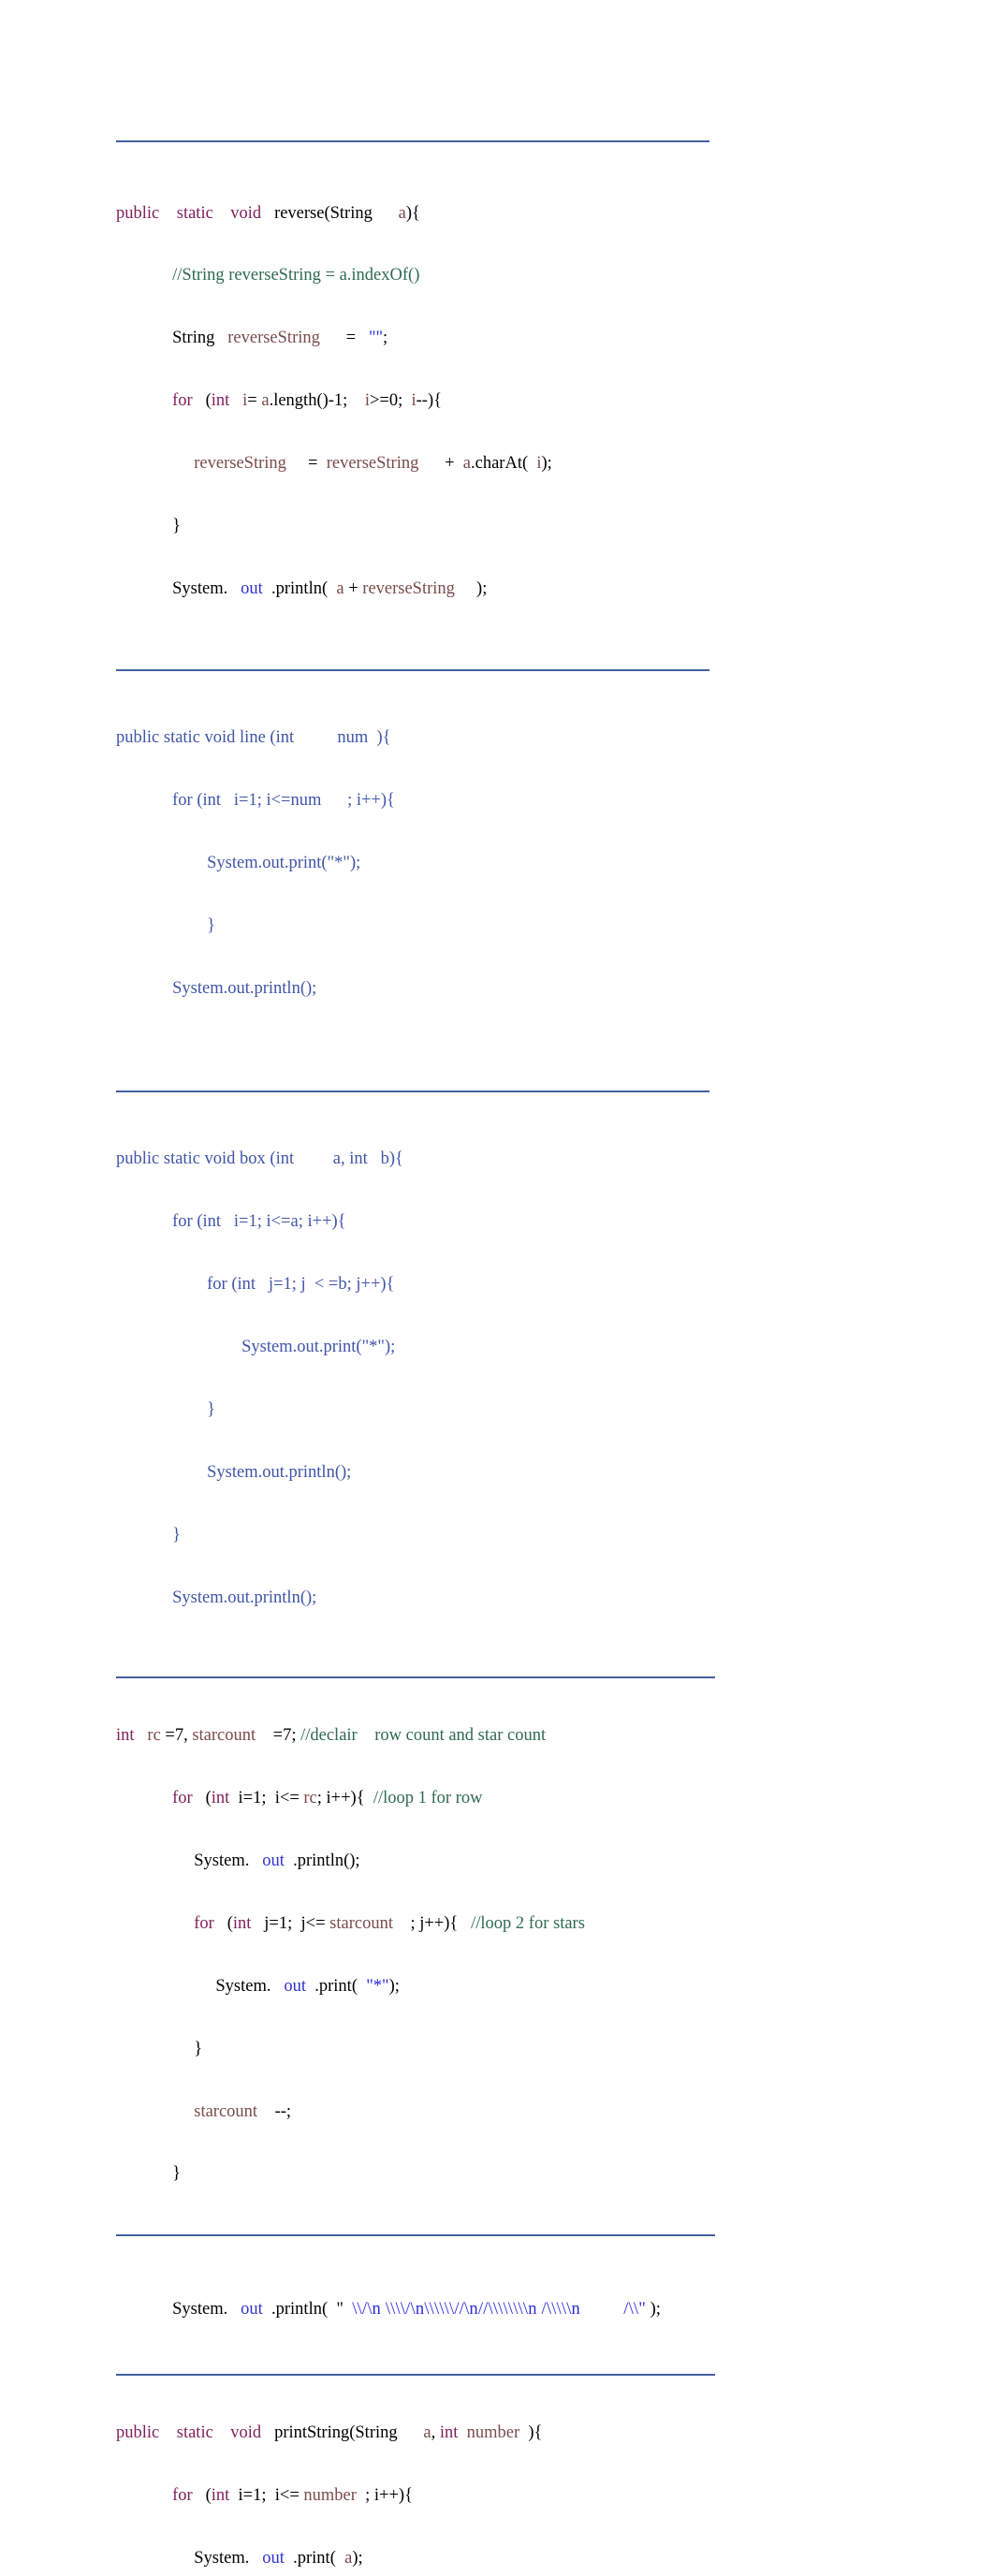  Describe the element at coordinates (259, 1159) in the screenshot. I see `code-line: public static void box (int a, int b){` at that location.